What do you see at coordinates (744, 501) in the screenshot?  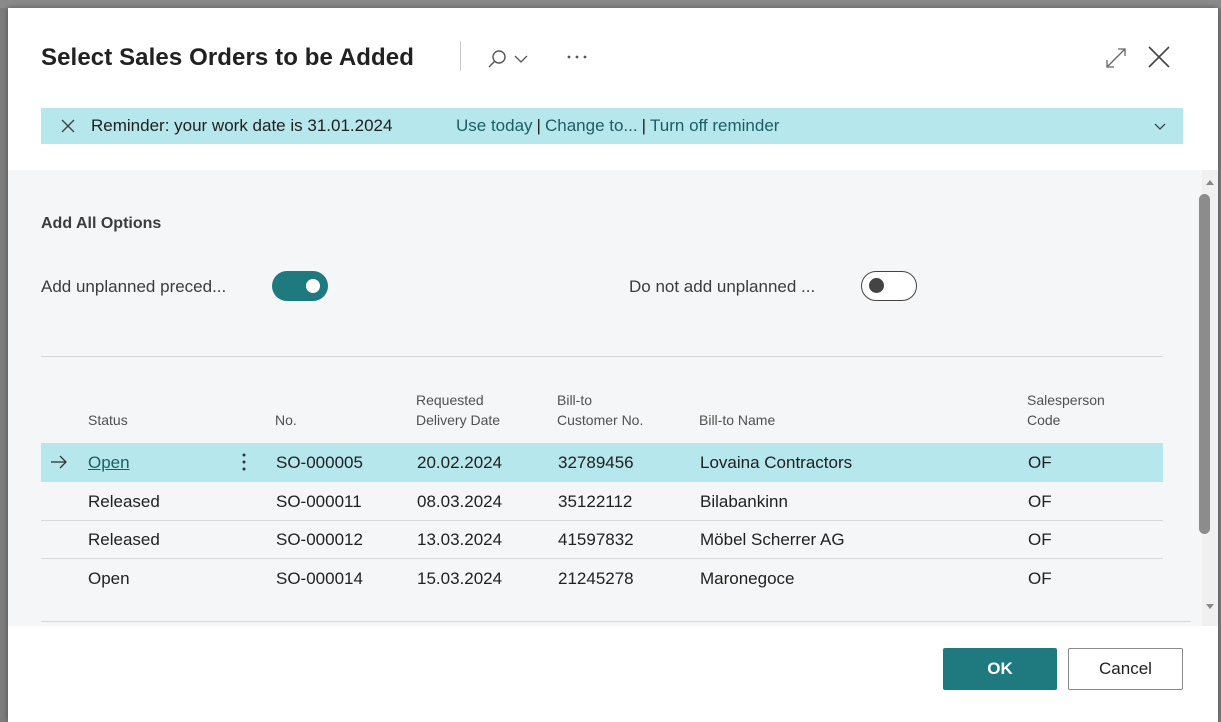 I see `name-cell: Bilabankinn` at bounding box center [744, 501].